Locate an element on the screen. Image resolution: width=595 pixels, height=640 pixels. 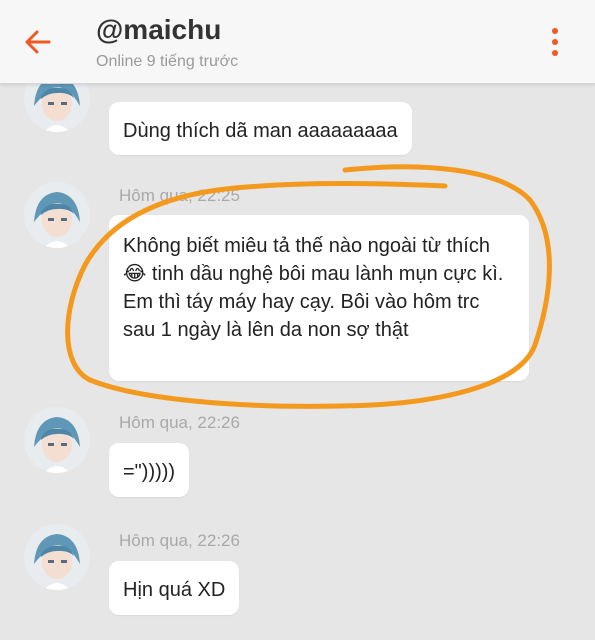
message-time: Hôm qua, 22:25 is located at coordinates (179, 195).